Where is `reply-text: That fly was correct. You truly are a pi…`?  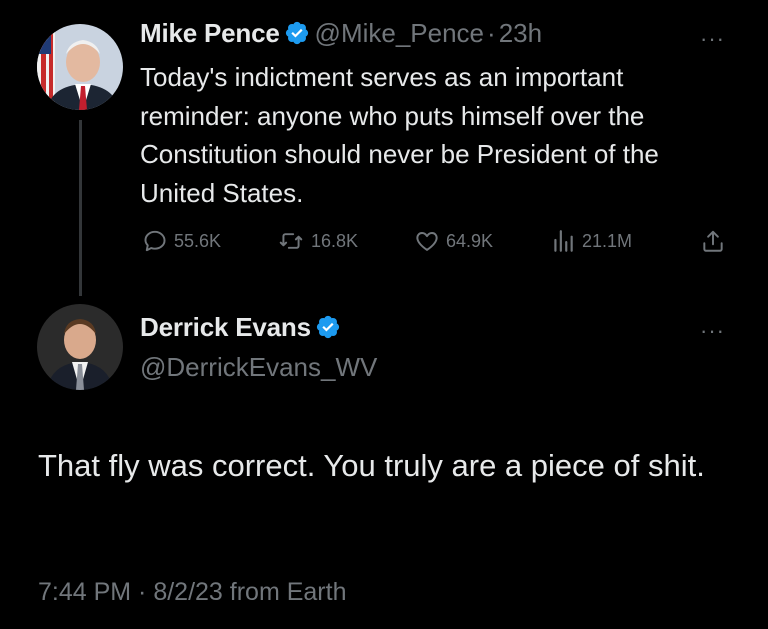
reply-text: That fly was correct. You truly are a pi… is located at coordinates (371, 465).